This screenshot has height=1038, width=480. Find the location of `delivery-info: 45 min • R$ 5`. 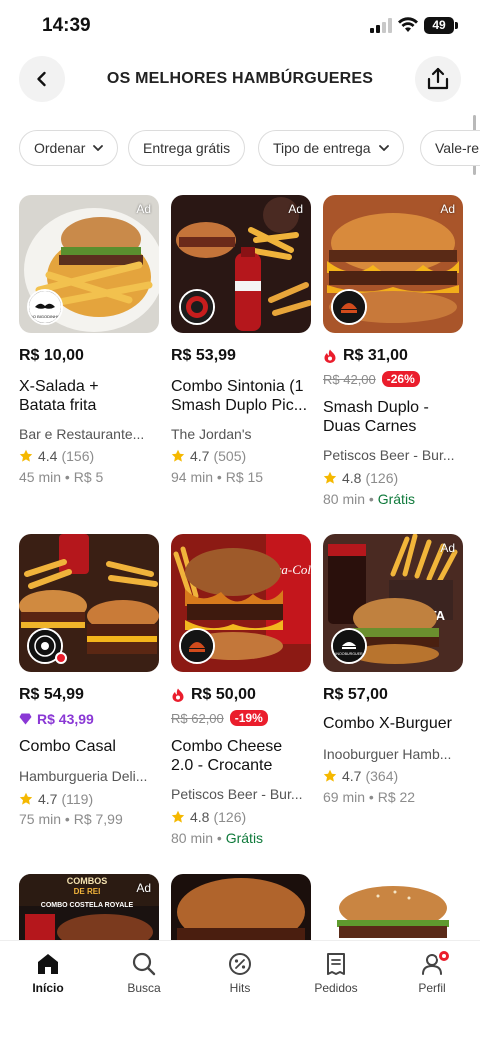

delivery-info: 45 min • R$ 5 is located at coordinates (61, 477).